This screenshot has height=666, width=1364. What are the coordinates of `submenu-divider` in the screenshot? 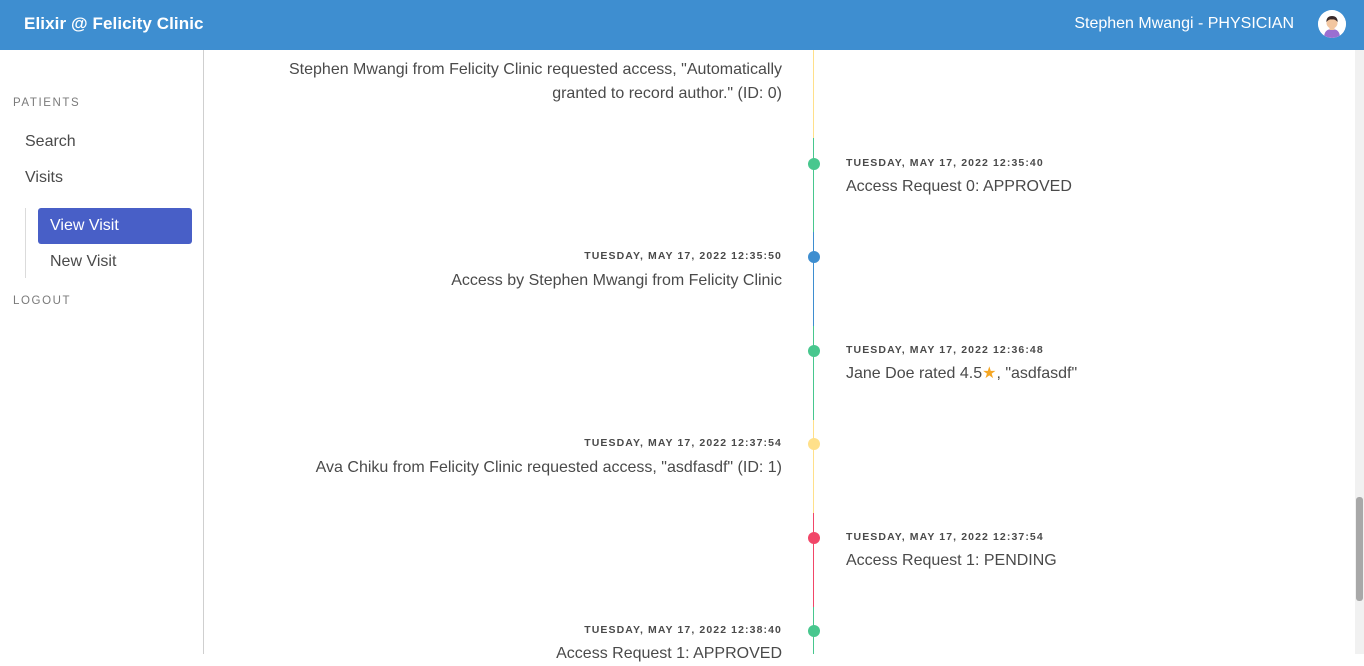 It's located at (25, 243).